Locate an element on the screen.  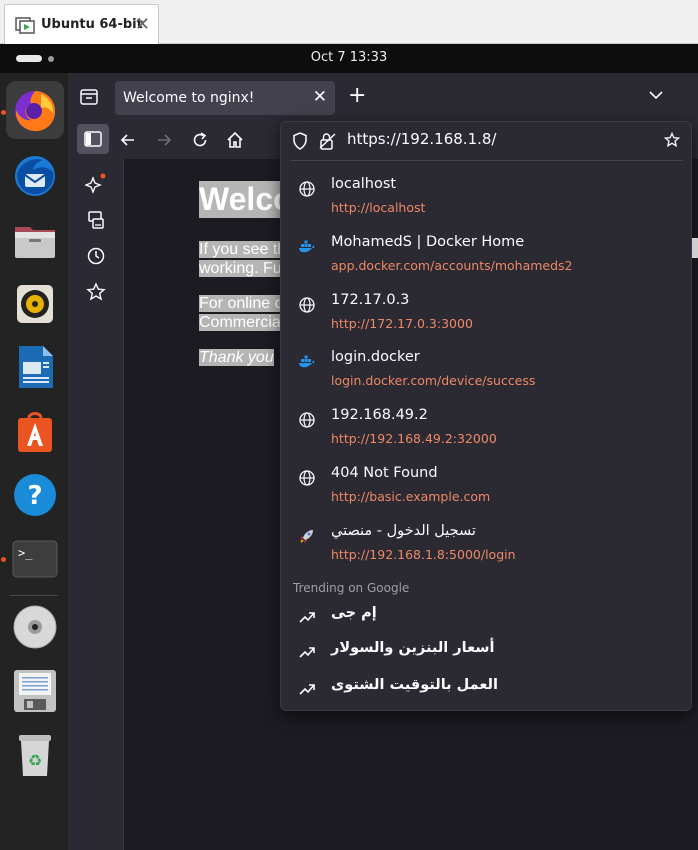
sparkle-icon is located at coordinates (95, 183).